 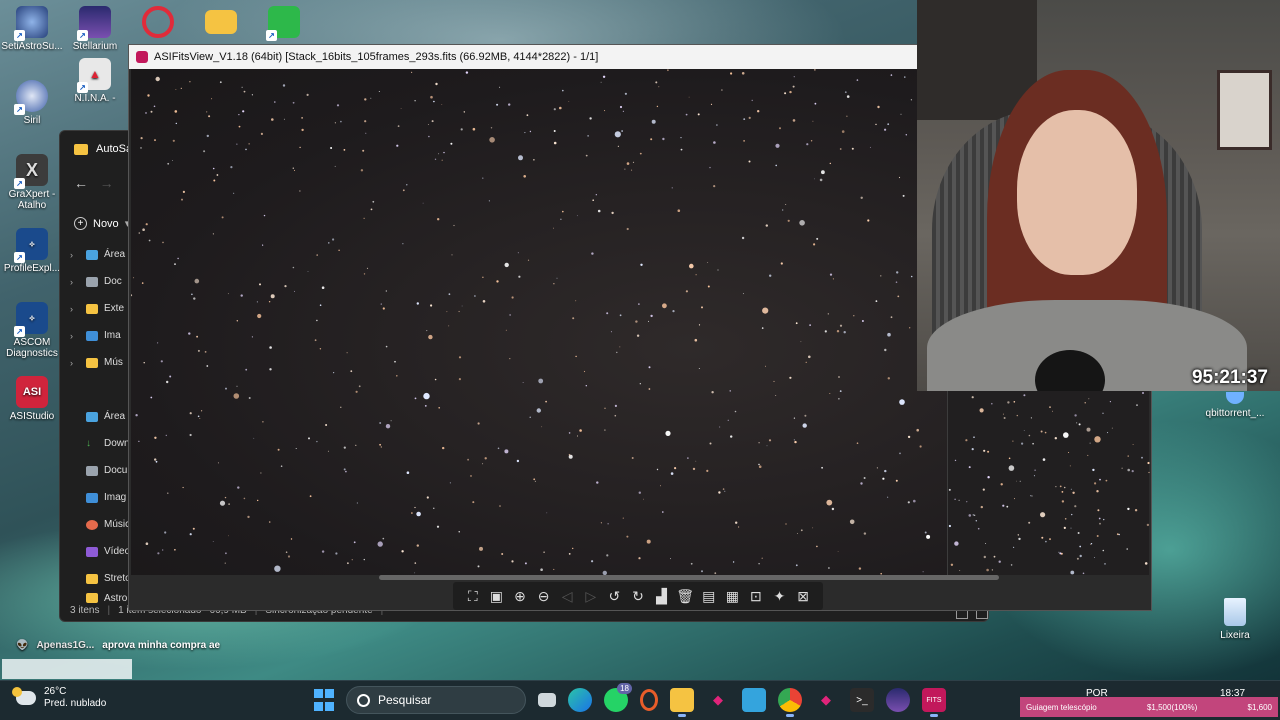 I want to click on back-button: ← →, so click(x=94, y=183).